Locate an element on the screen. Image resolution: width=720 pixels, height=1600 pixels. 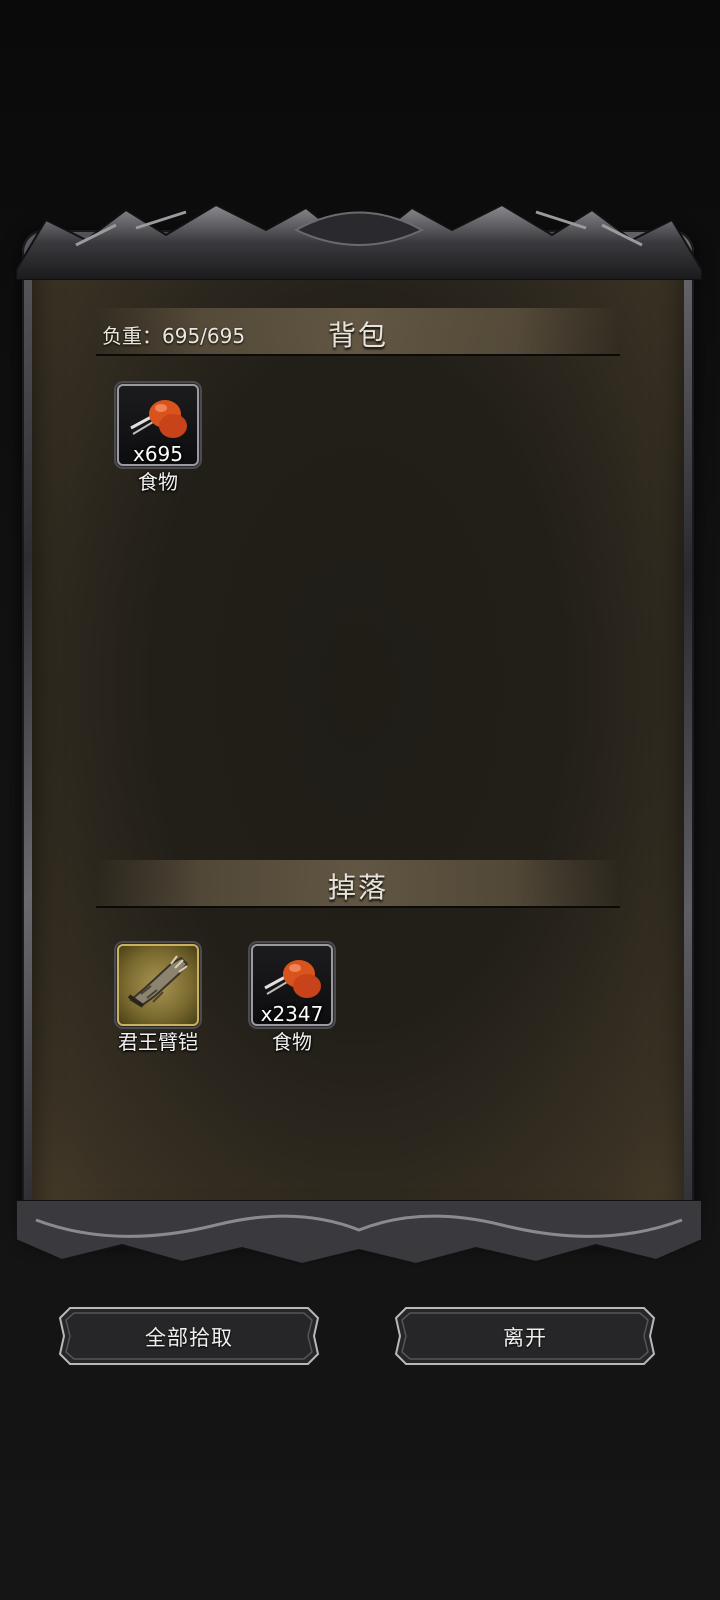
backpack-header: 负重：695/695 背包 is located at coordinates (358, 332).